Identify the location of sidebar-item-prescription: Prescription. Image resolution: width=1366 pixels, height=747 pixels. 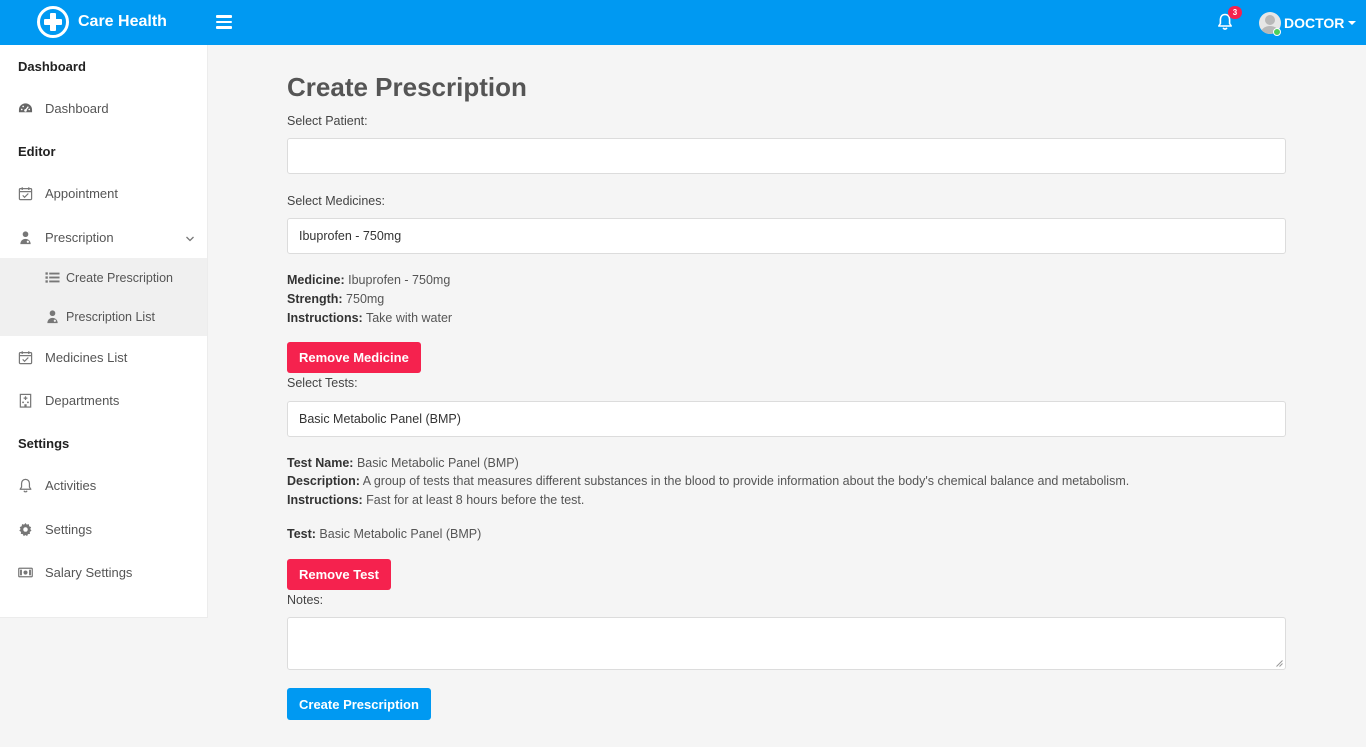
(103, 237).